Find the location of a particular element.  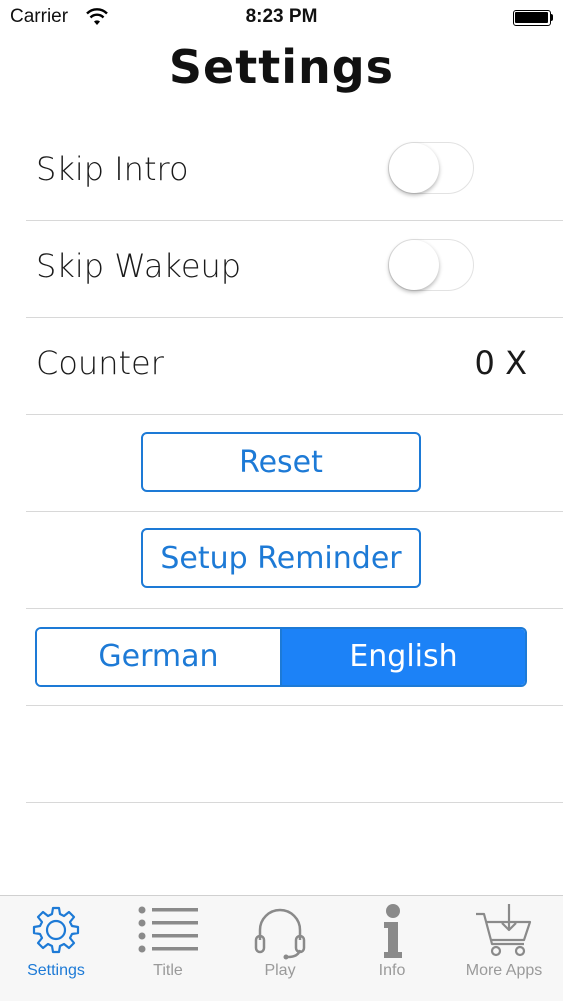

tab-play: Play is located at coordinates (280, 948).